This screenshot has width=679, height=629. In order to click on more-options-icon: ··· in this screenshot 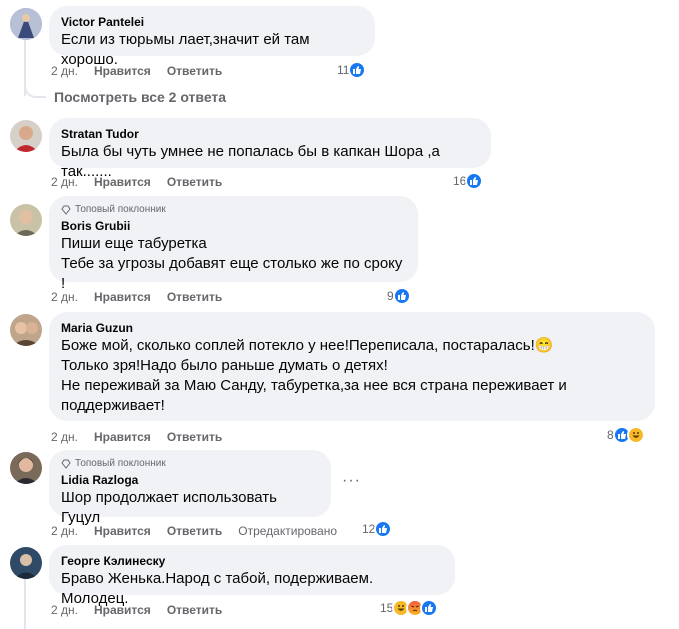, I will do `click(351, 481)`.